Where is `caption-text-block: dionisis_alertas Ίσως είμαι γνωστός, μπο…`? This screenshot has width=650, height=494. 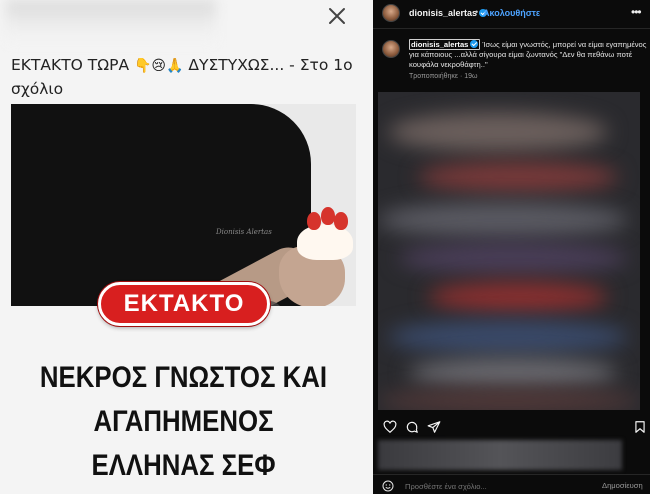
caption-text-block: dionisis_alertas Ίσως είμαι γνωστός, μπο… is located at coordinates (528, 54).